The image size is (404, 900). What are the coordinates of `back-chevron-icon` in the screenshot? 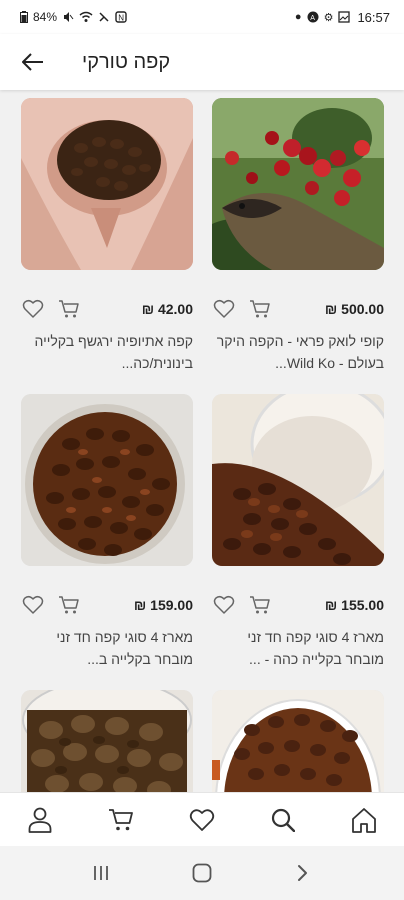 It's located at (303, 873).